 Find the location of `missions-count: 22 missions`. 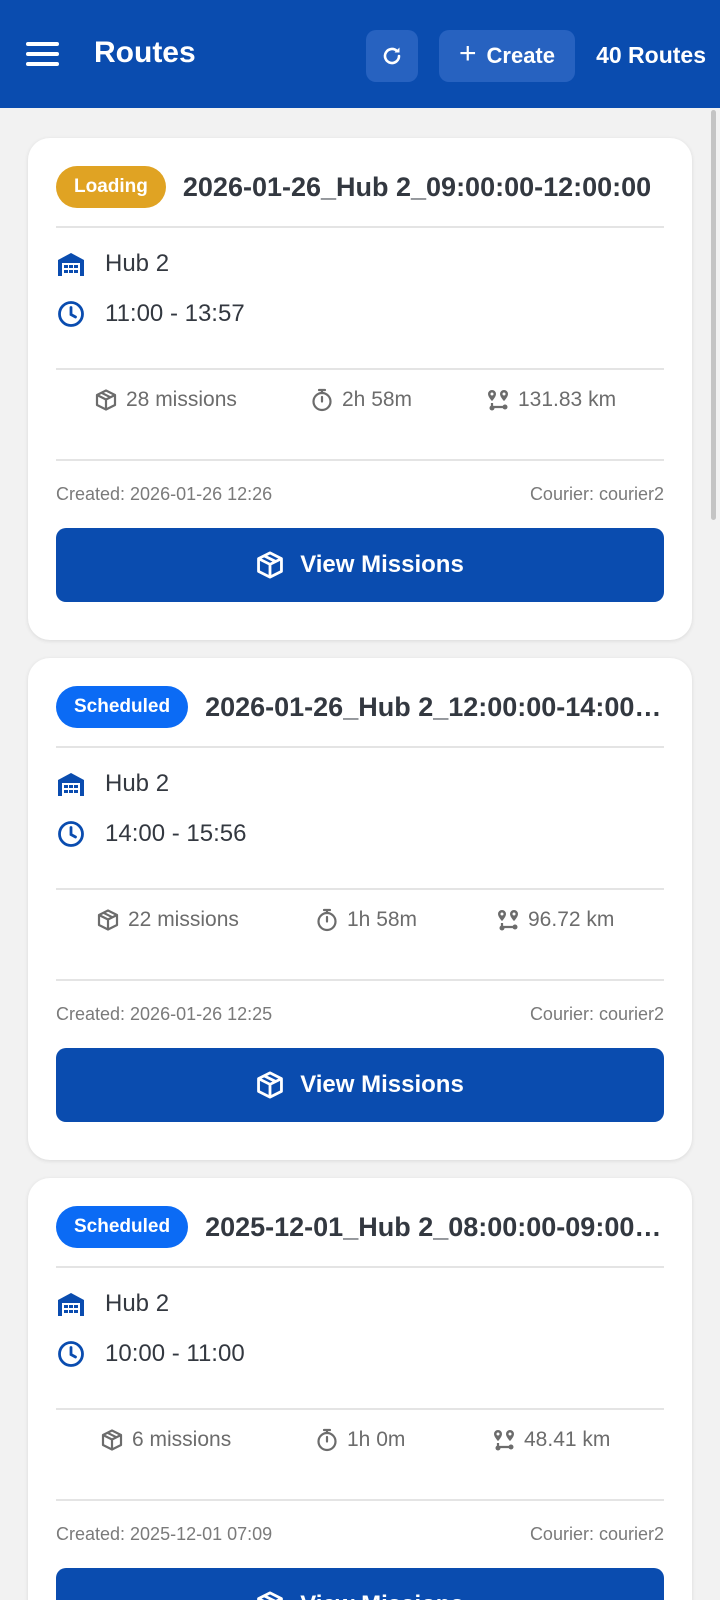

missions-count: 22 missions is located at coordinates (183, 919).